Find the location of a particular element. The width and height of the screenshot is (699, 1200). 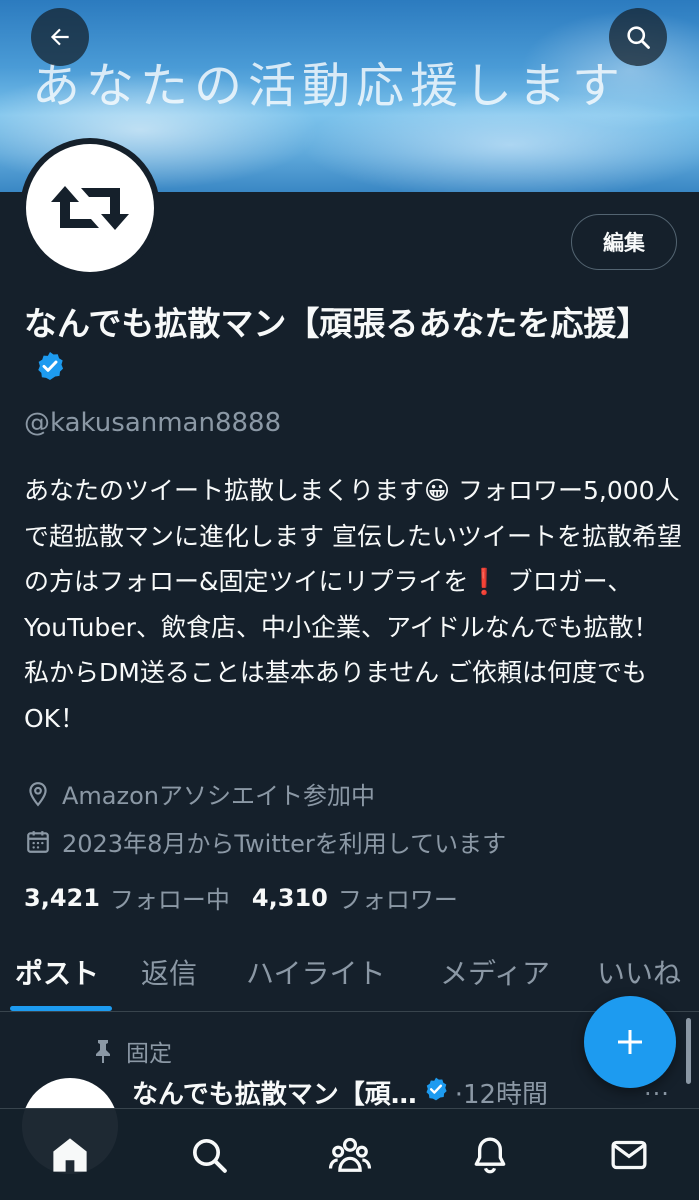

back-button is located at coordinates (60, 37).